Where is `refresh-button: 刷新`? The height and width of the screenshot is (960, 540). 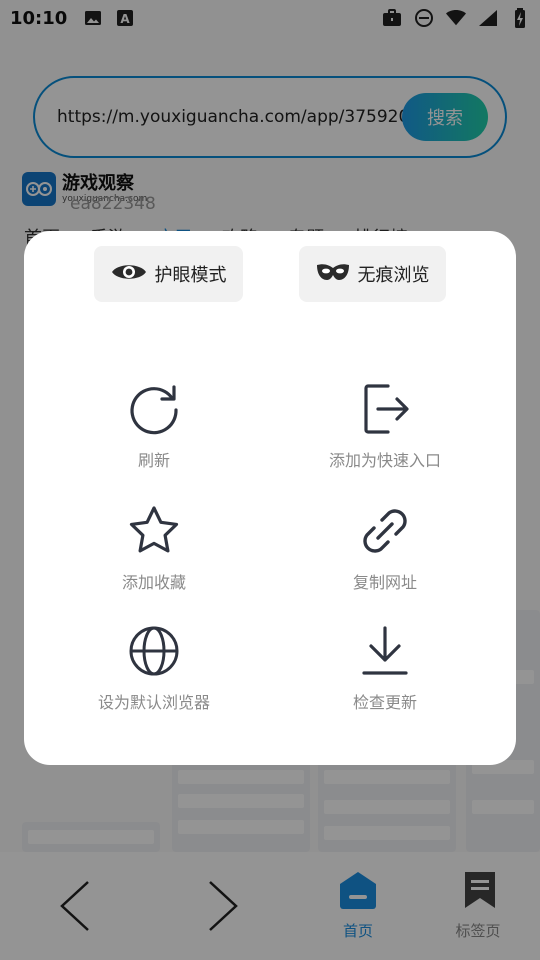
refresh-button: 刷新 is located at coordinates (154, 431).